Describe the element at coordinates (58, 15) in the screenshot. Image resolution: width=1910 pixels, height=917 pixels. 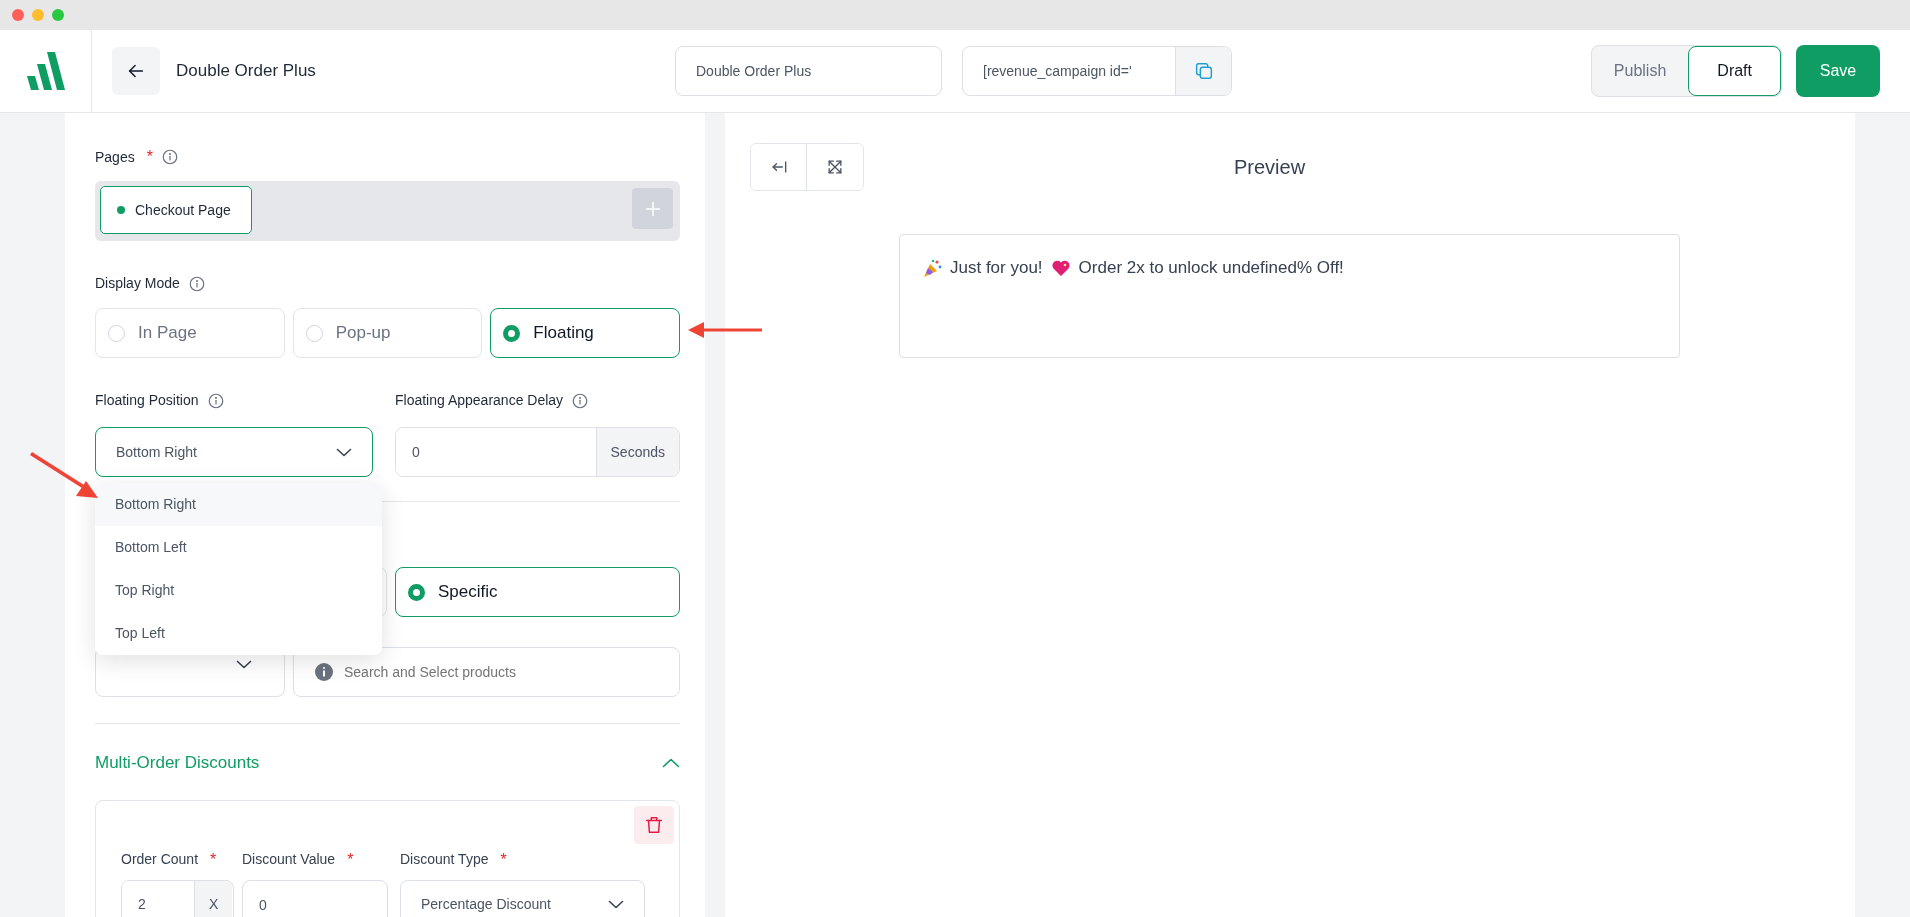
I see `maximize-button` at that location.